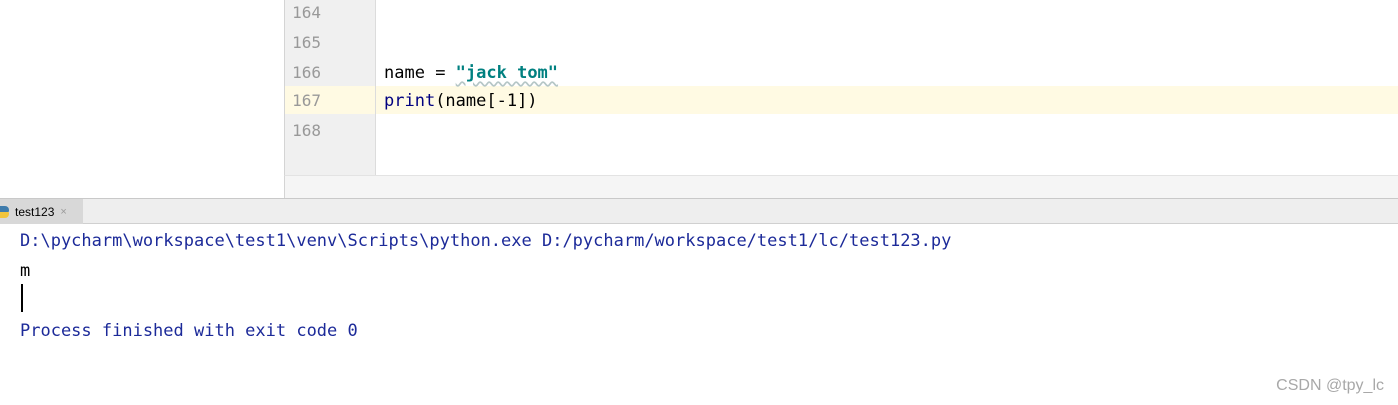 This screenshot has width=1398, height=405. Describe the element at coordinates (142, 99) in the screenshot. I see `project-panel-blank` at that location.